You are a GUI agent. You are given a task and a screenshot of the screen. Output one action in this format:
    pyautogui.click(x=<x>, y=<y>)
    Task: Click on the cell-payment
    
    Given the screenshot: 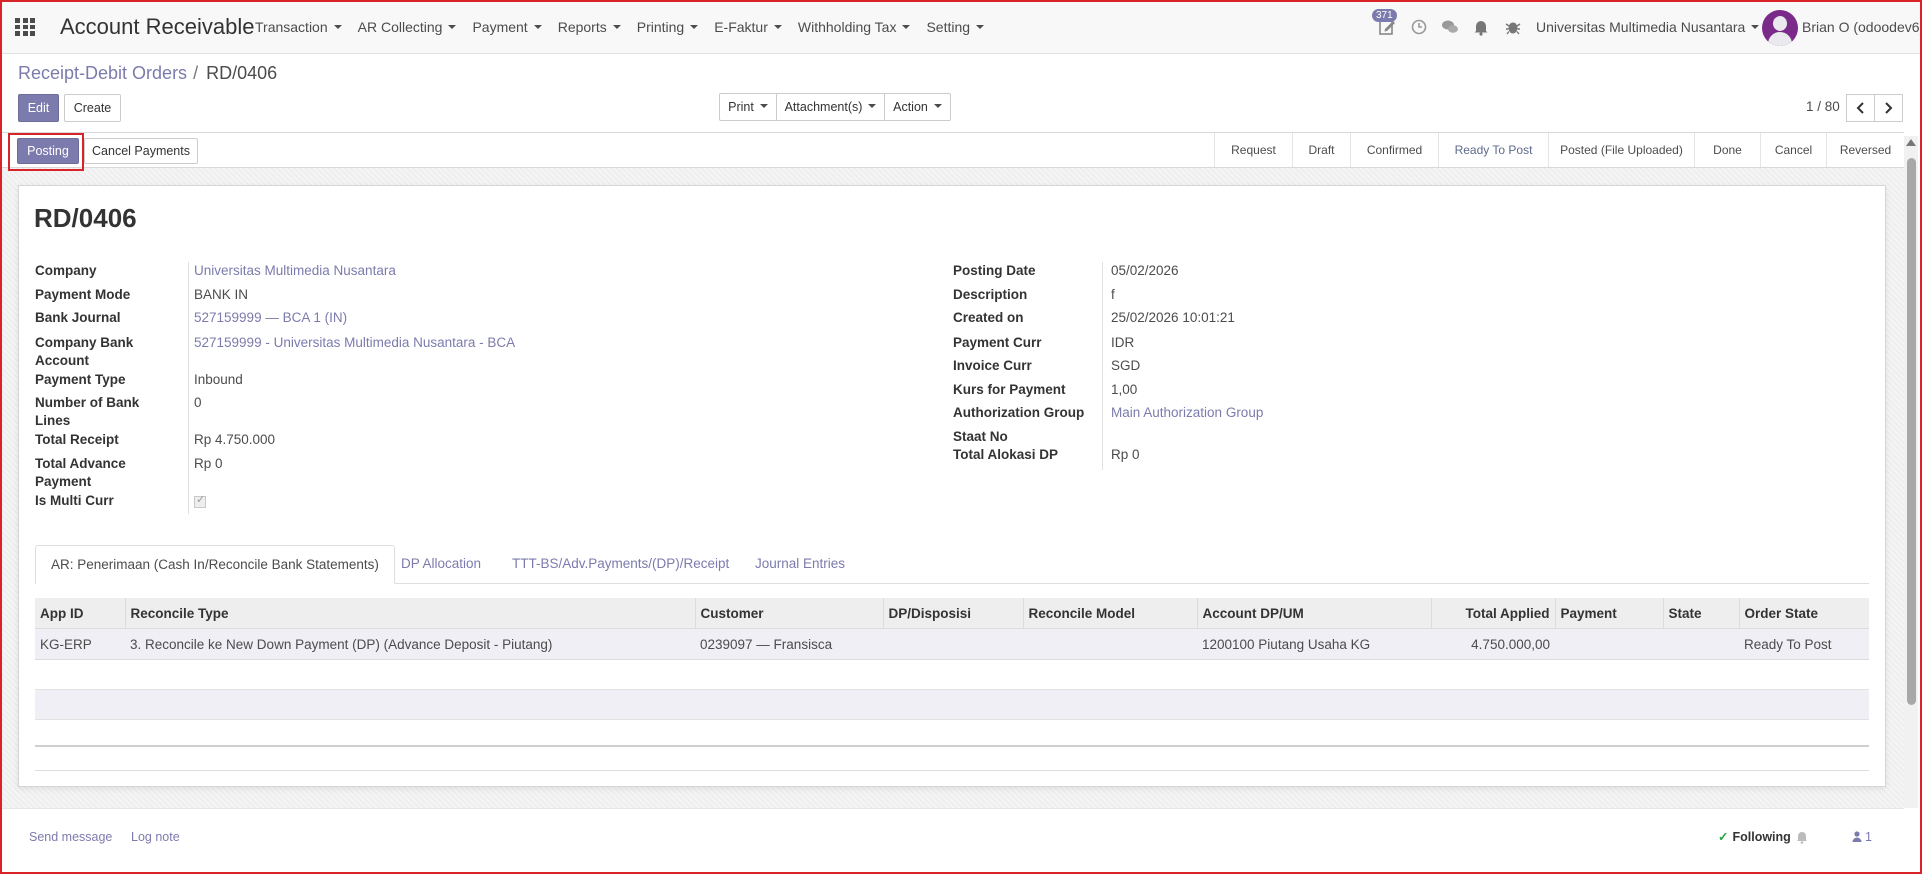 What is the action you would take?
    pyautogui.click(x=1609, y=644)
    